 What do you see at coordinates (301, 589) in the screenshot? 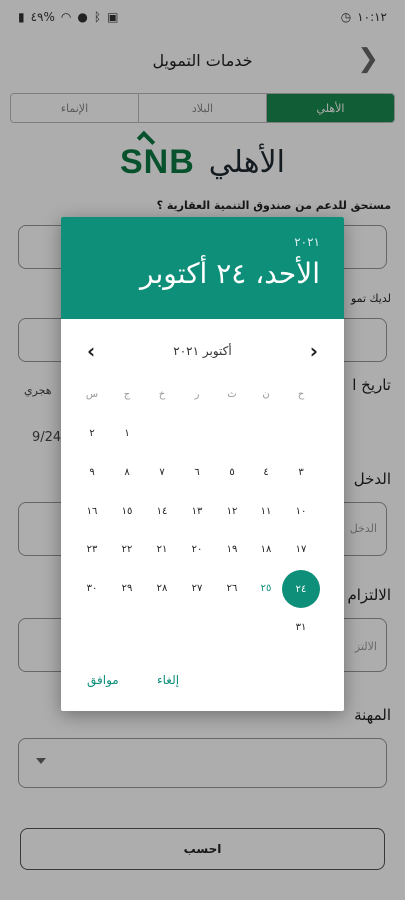
I see `calendar-day: ٢٤` at bounding box center [301, 589].